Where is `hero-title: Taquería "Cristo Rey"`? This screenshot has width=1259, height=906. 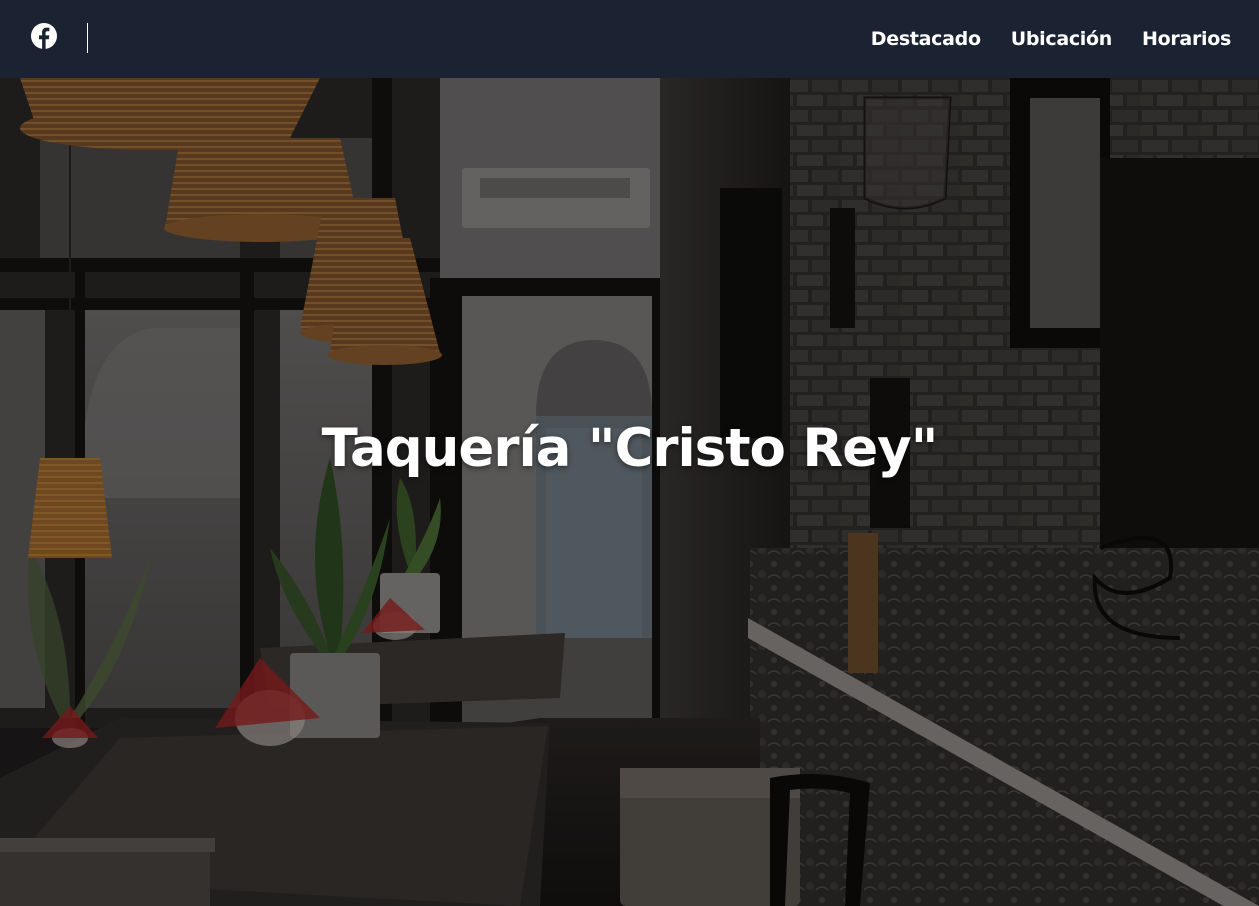 hero-title: Taquería "Cristo Rey" is located at coordinates (630, 448).